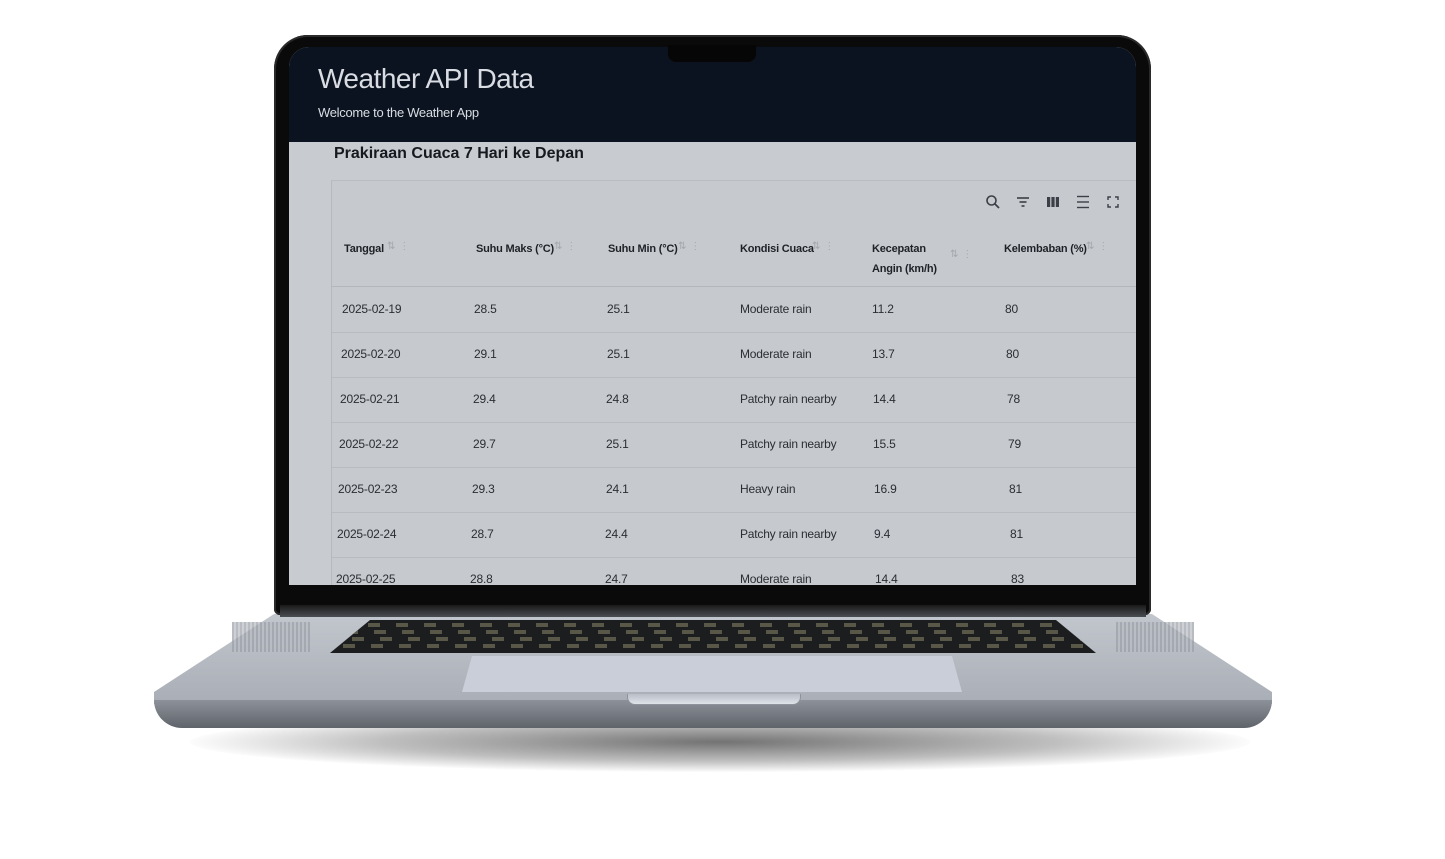 Image resolution: width=1445 pixels, height=859 pixels. What do you see at coordinates (1113, 202) in the screenshot?
I see `fullscreen-icon` at bounding box center [1113, 202].